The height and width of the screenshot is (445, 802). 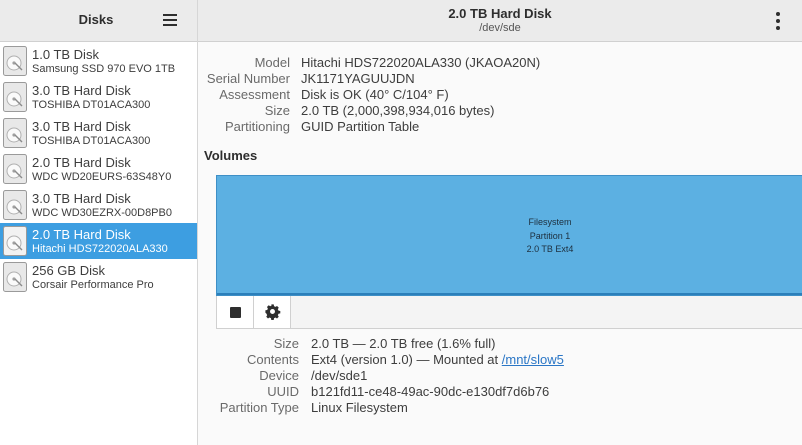 What do you see at coordinates (171, 20) in the screenshot?
I see `hamburger-menu-icon` at bounding box center [171, 20].